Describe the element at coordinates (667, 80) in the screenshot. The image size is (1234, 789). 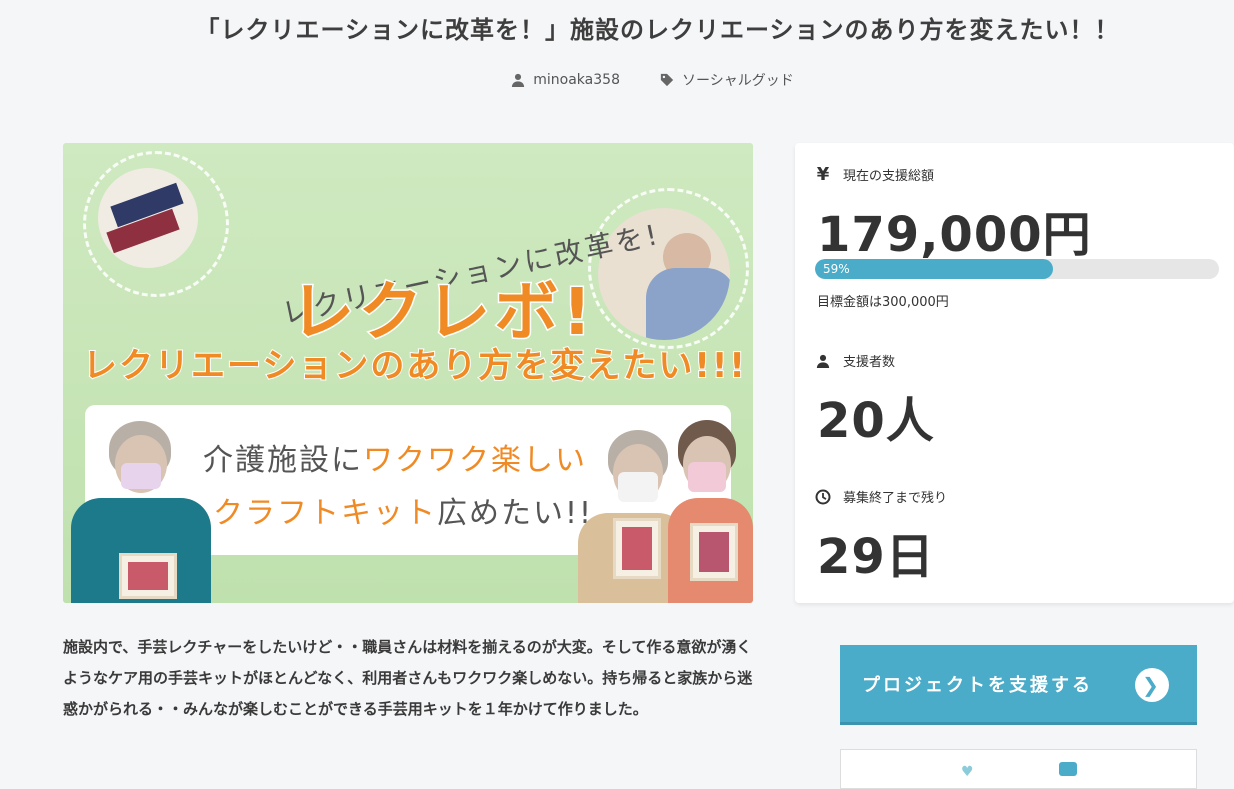
I see `tag-icon` at that location.